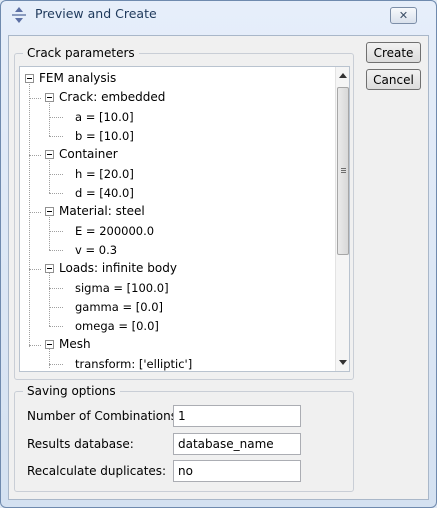 The width and height of the screenshot is (437, 508). I want to click on tree-leaf-transform: transform: ['elliptic'], so click(133, 364).